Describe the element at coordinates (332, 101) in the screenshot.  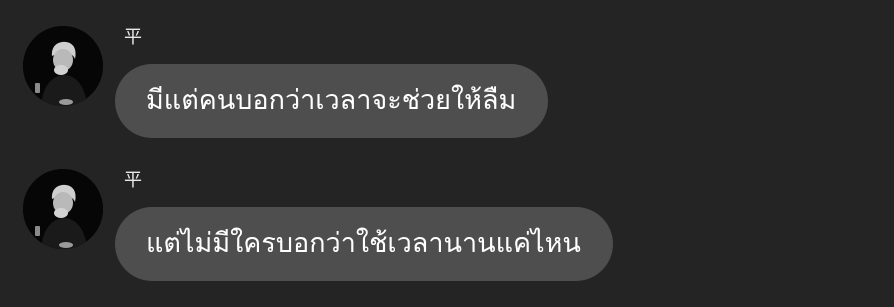
I see `message-bubble: มีแต่คนบอกว่าเวลาจะช่วยให้ลืม` at that location.